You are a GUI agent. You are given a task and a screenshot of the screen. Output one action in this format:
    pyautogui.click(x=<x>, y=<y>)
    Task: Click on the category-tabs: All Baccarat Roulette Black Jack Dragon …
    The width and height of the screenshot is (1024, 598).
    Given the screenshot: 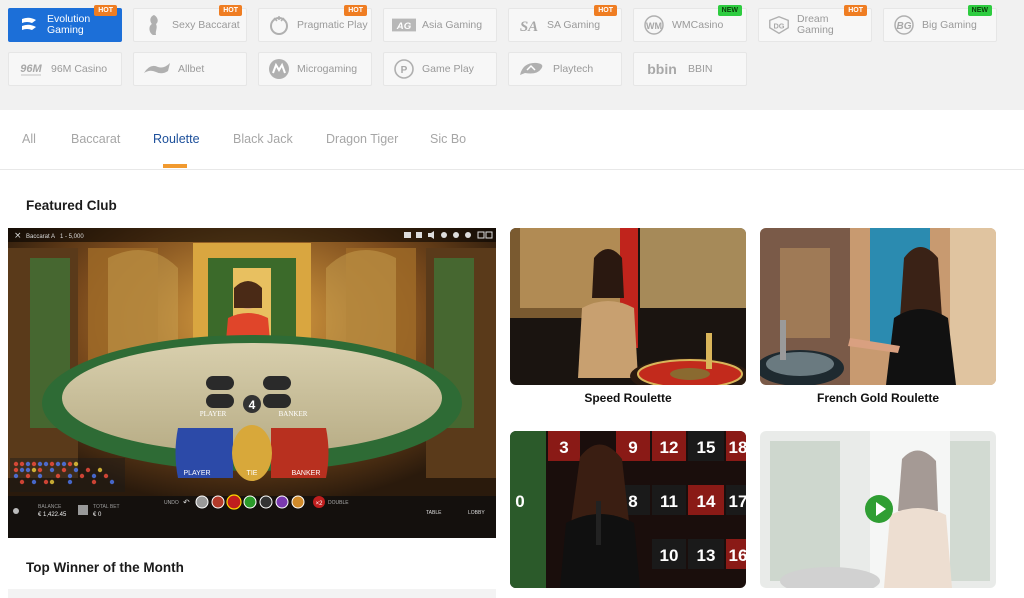 What is the action you would take?
    pyautogui.click(x=512, y=140)
    